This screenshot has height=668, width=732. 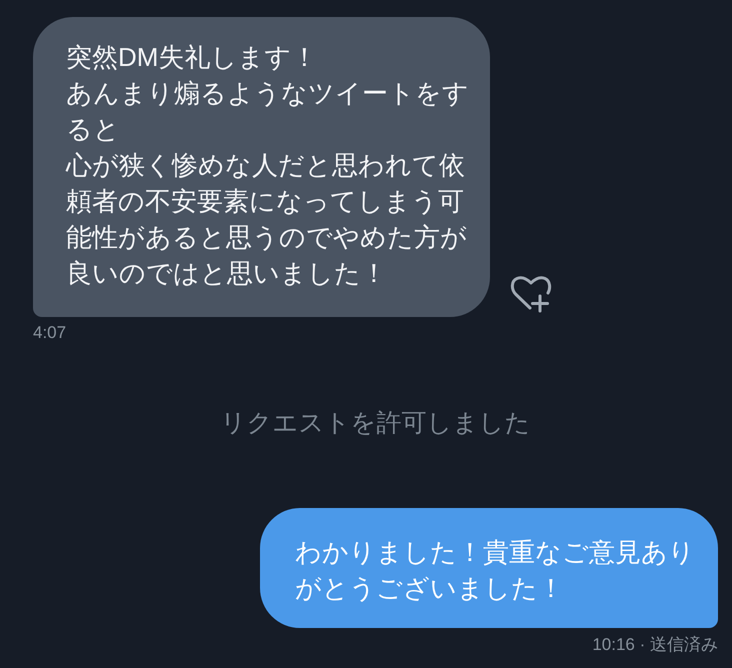 What do you see at coordinates (268, 111) in the screenshot?
I see `message-text: あんまり煽るようなツイートをすると` at bounding box center [268, 111].